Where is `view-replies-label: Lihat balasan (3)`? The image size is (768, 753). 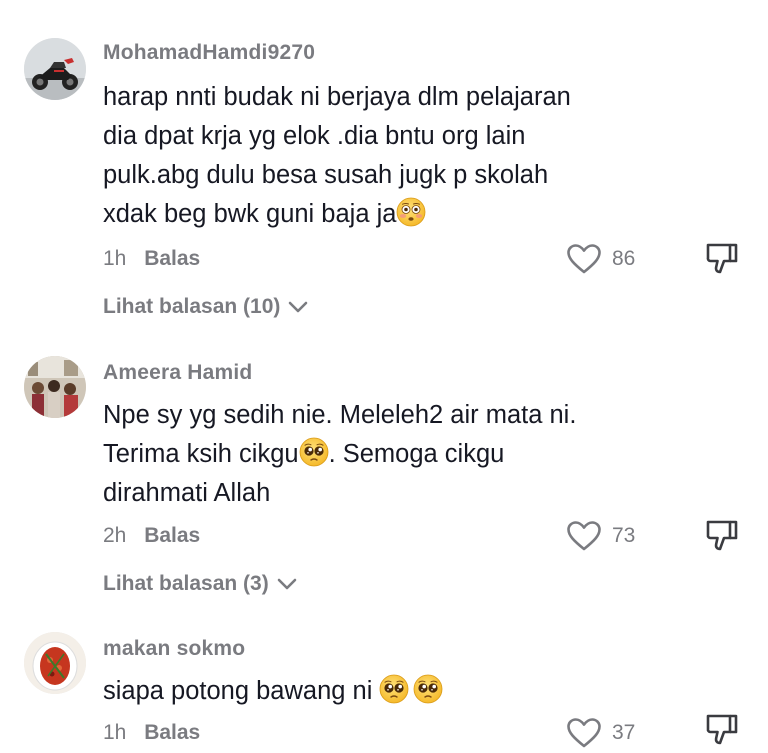
view-replies-label: Lihat balasan (3) is located at coordinates (186, 583).